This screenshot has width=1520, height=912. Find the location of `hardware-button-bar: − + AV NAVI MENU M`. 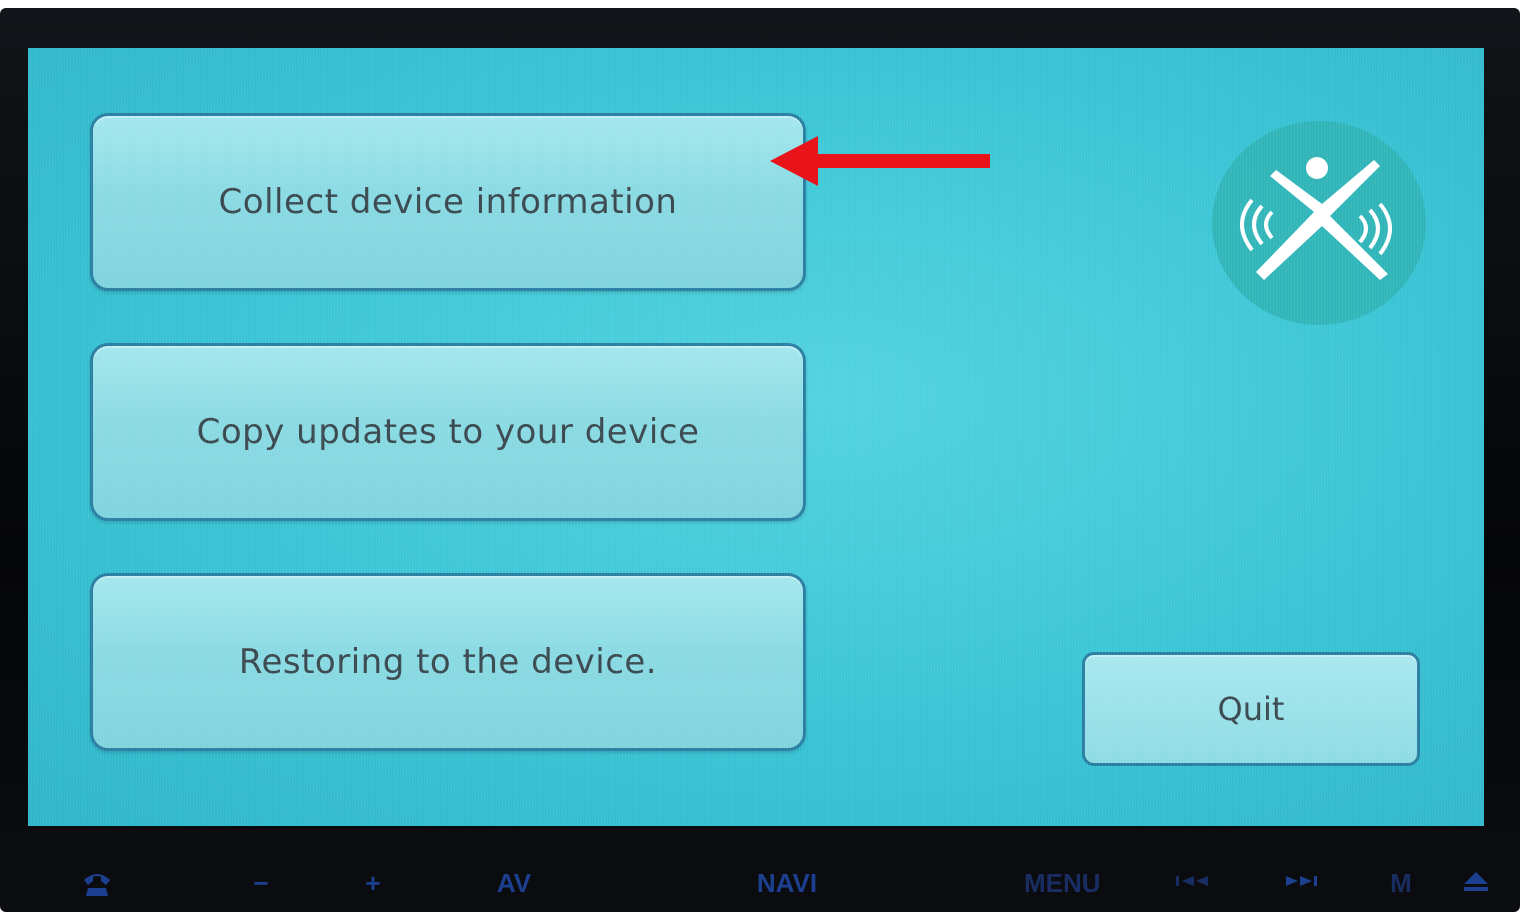

hardware-button-bar: − + AV NAVI MENU M is located at coordinates (760, 885).